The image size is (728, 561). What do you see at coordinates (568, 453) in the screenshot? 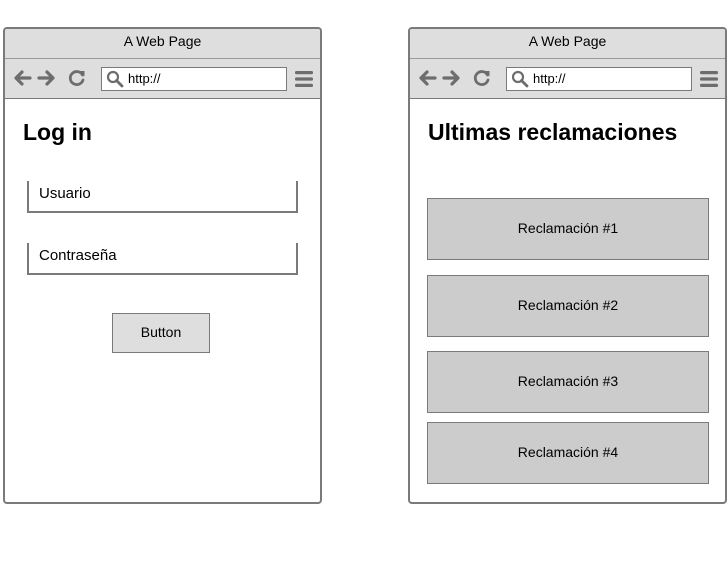
I see `claim-item-4: Reclamación #4` at bounding box center [568, 453].